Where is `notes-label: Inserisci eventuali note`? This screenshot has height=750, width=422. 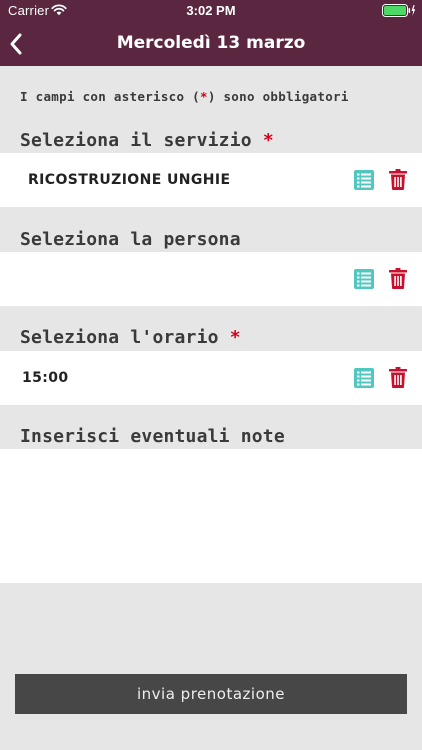 notes-label: Inserisci eventuali note is located at coordinates (152, 436).